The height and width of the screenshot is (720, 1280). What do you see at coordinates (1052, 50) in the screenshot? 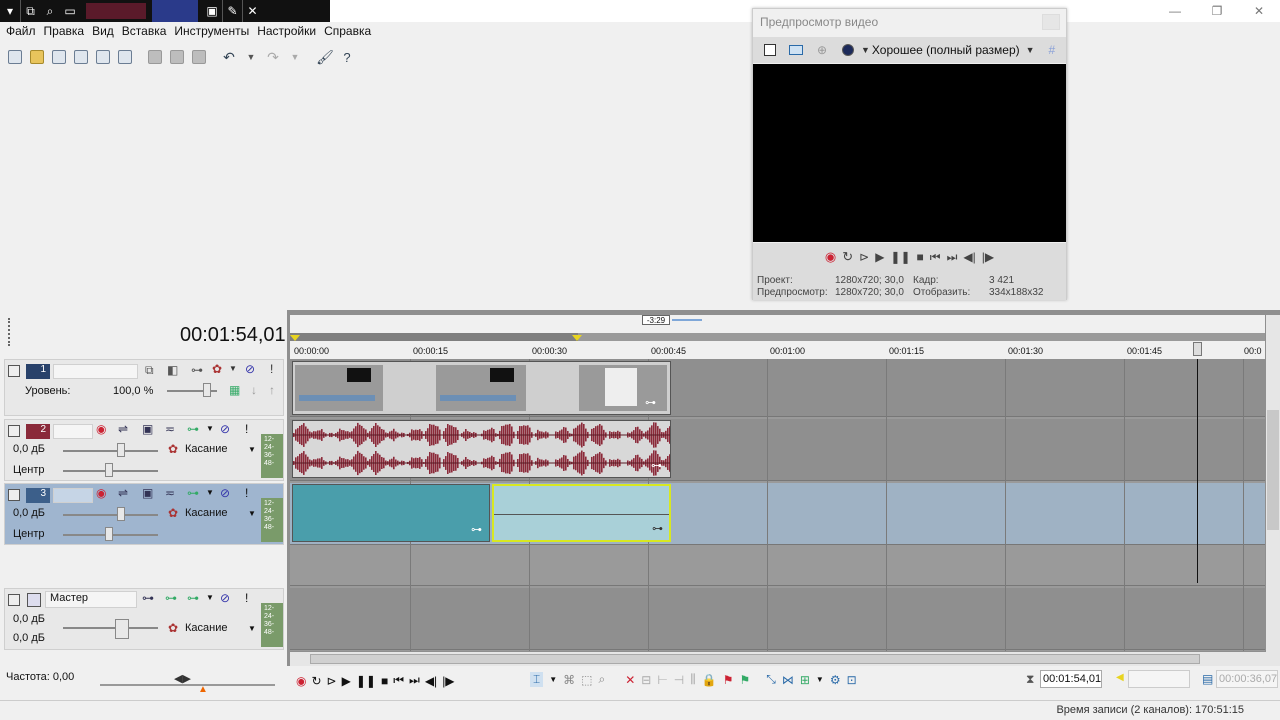
I see `overlays-icon: #` at bounding box center [1052, 50].